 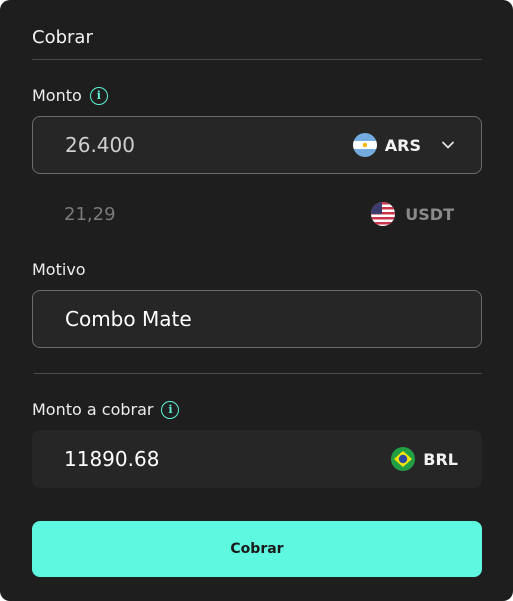 What do you see at coordinates (93, 409) in the screenshot?
I see `charge-label: Monto a cobrar` at bounding box center [93, 409].